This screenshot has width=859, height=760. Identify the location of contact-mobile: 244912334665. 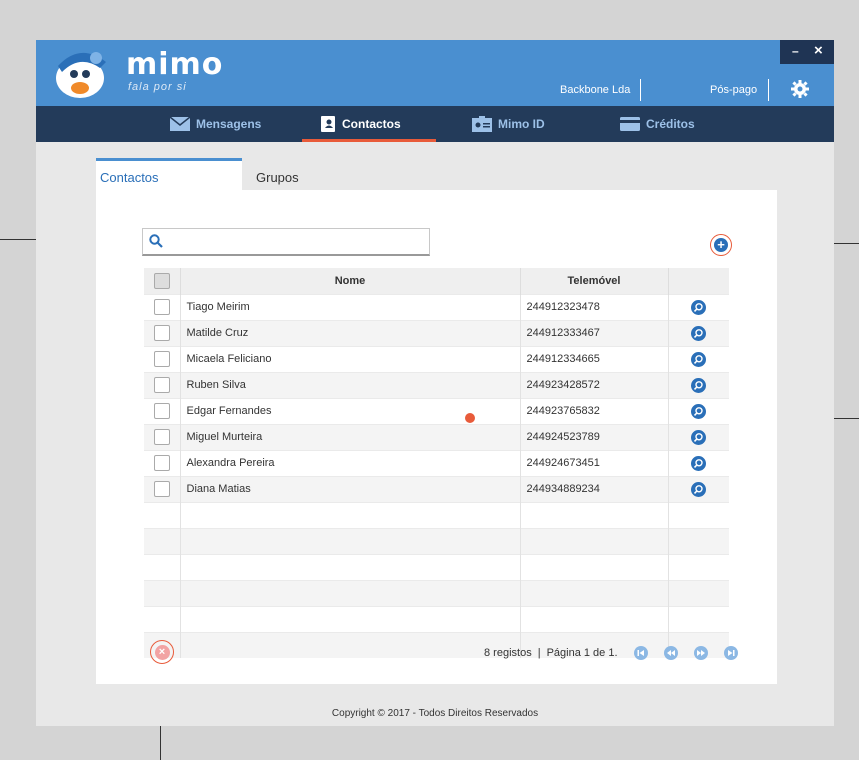
(594, 358).